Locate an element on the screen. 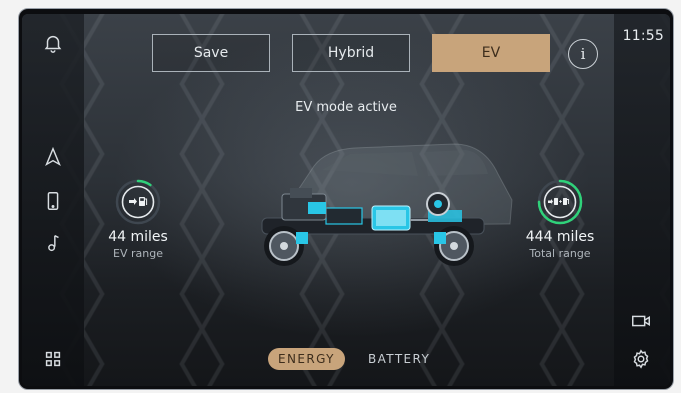 Image resolution: width=681 pixels, height=393 pixels. tab-energy: ENERGY is located at coordinates (306, 359).